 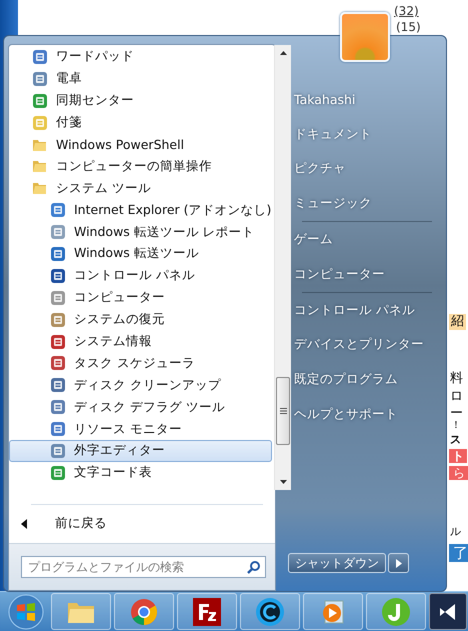 What do you see at coordinates (457, 322) in the screenshot?
I see `background-text: 紹` at bounding box center [457, 322].